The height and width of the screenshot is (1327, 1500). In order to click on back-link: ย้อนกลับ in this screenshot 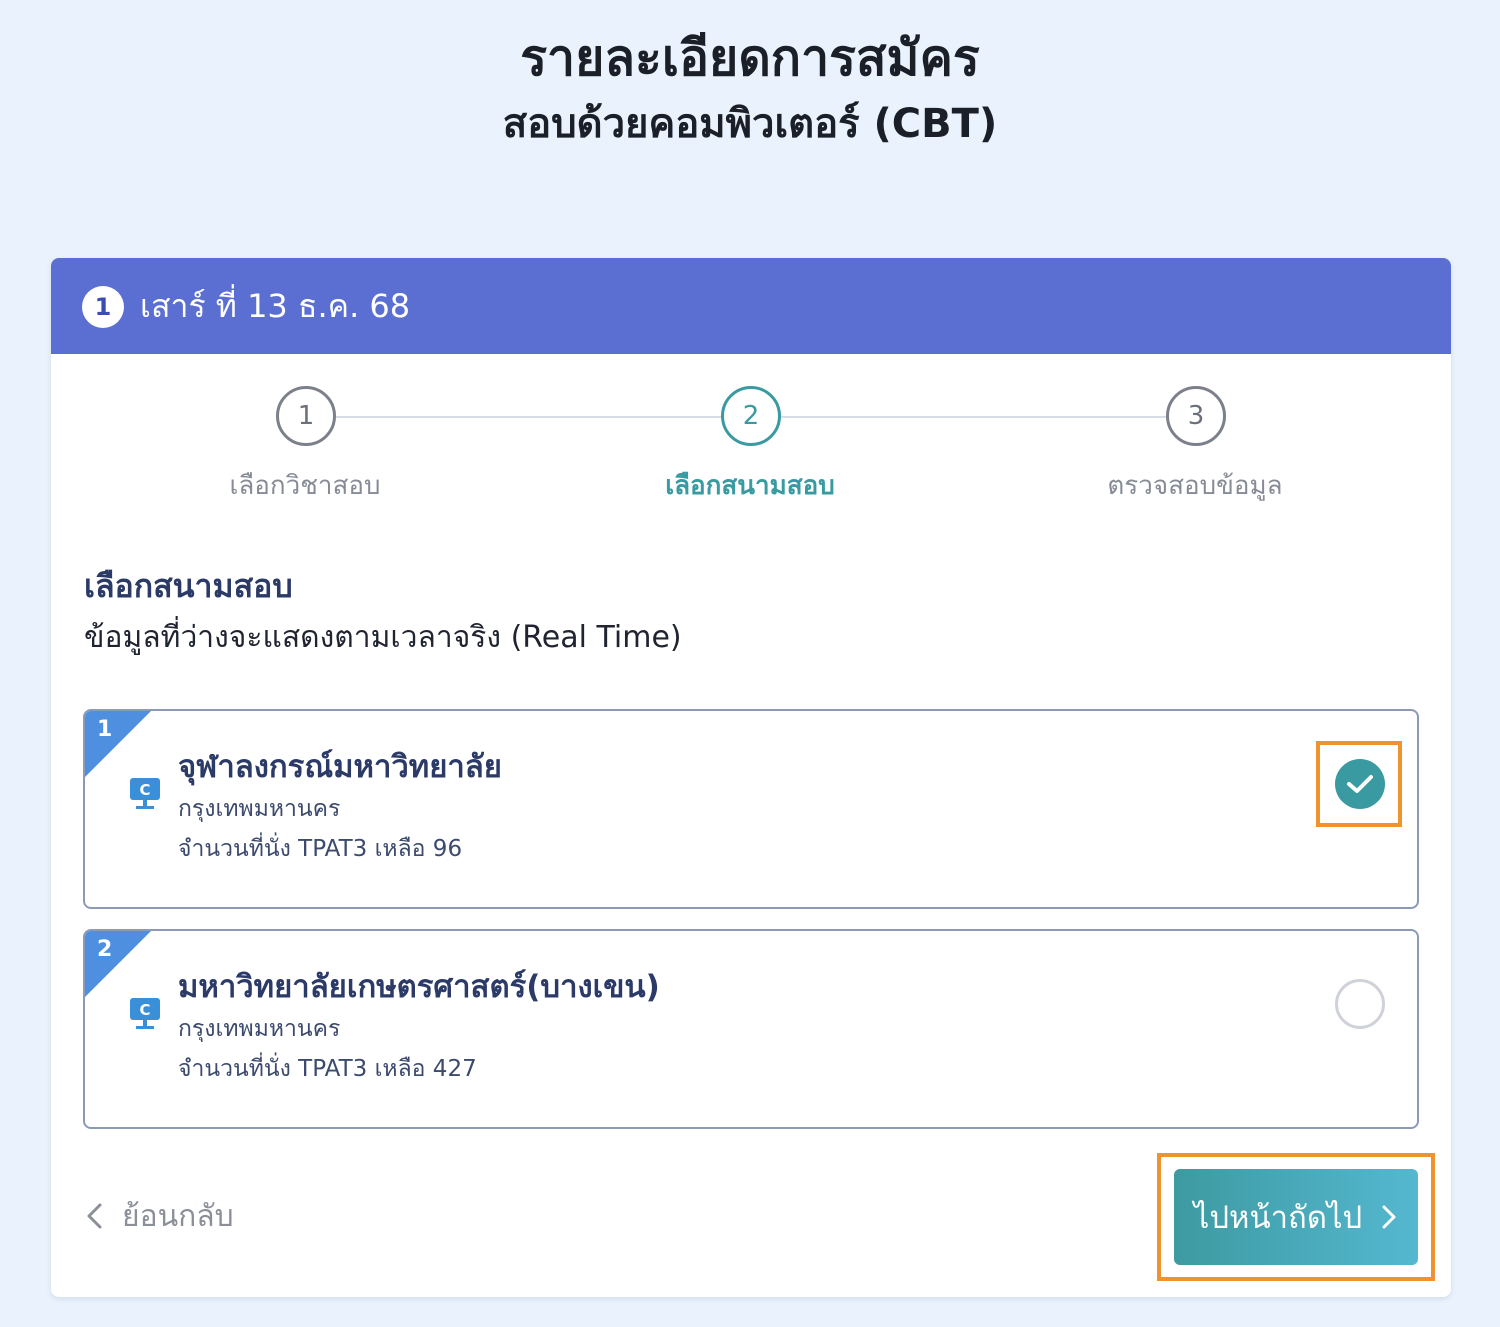, I will do `click(159, 1216)`.